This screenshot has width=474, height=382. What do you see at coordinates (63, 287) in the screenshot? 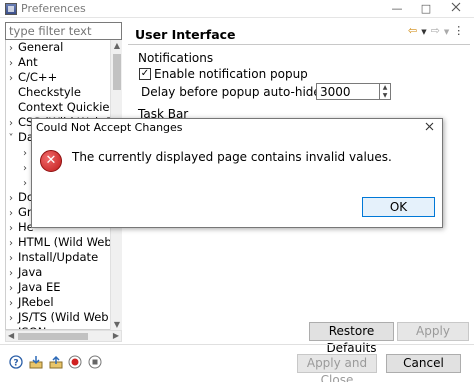
I see `tree-item: › Java EE` at bounding box center [63, 287].